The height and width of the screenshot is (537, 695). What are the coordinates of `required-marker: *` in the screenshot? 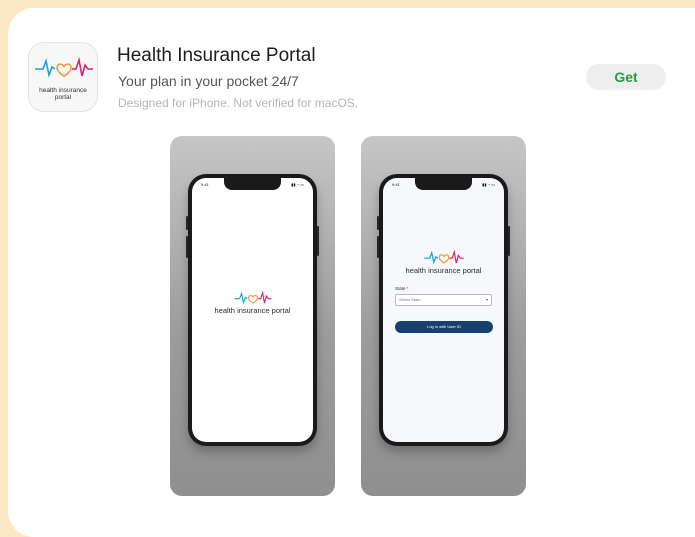 It's located at (407, 288).